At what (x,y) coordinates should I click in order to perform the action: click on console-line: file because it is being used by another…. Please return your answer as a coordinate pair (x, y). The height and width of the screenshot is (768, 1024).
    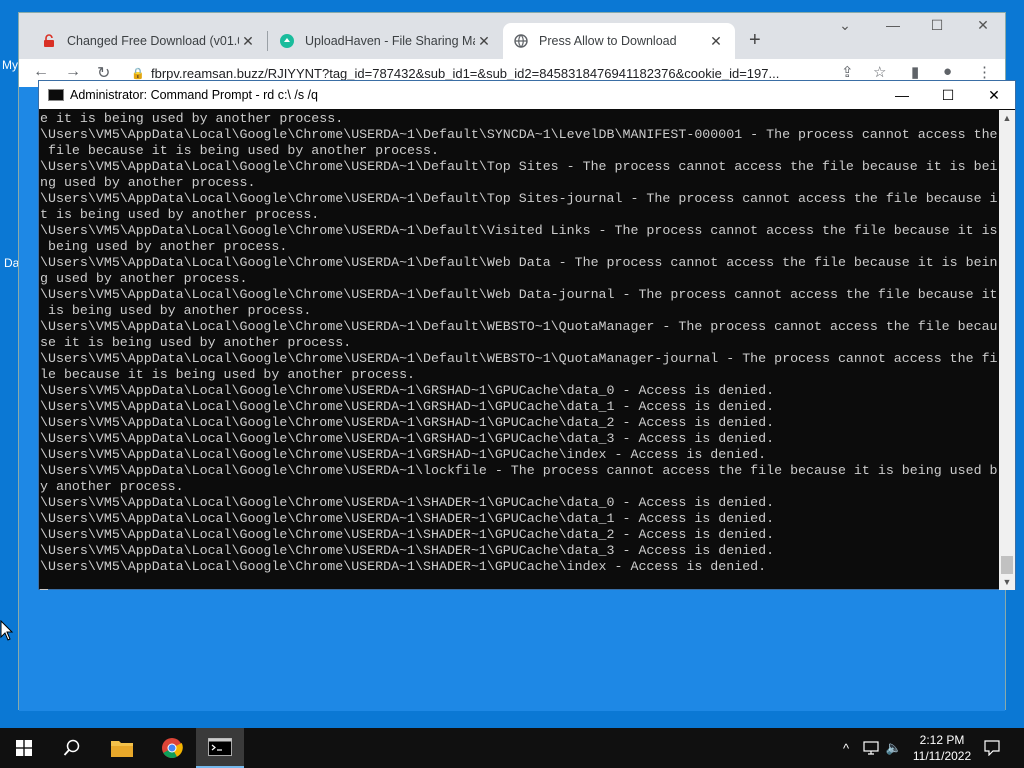
    Looking at the image, I should click on (239, 150).